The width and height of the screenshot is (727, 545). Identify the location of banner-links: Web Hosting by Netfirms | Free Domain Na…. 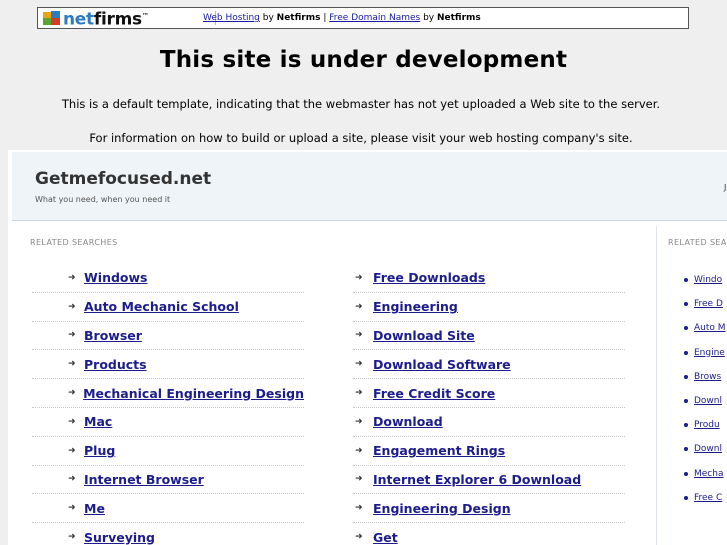
(342, 18).